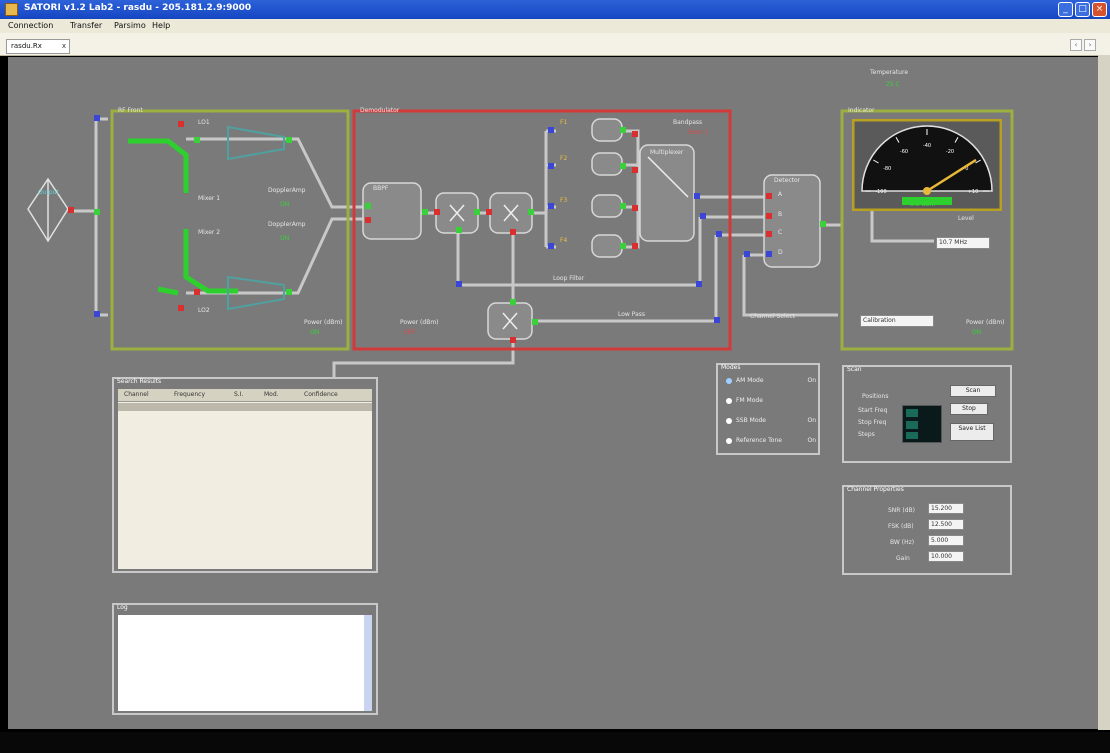 The height and width of the screenshot is (753, 1110). What do you see at coordinates (902, 542) in the screenshot?
I see `prop-bw-label: BW (Hz)` at bounding box center [902, 542].